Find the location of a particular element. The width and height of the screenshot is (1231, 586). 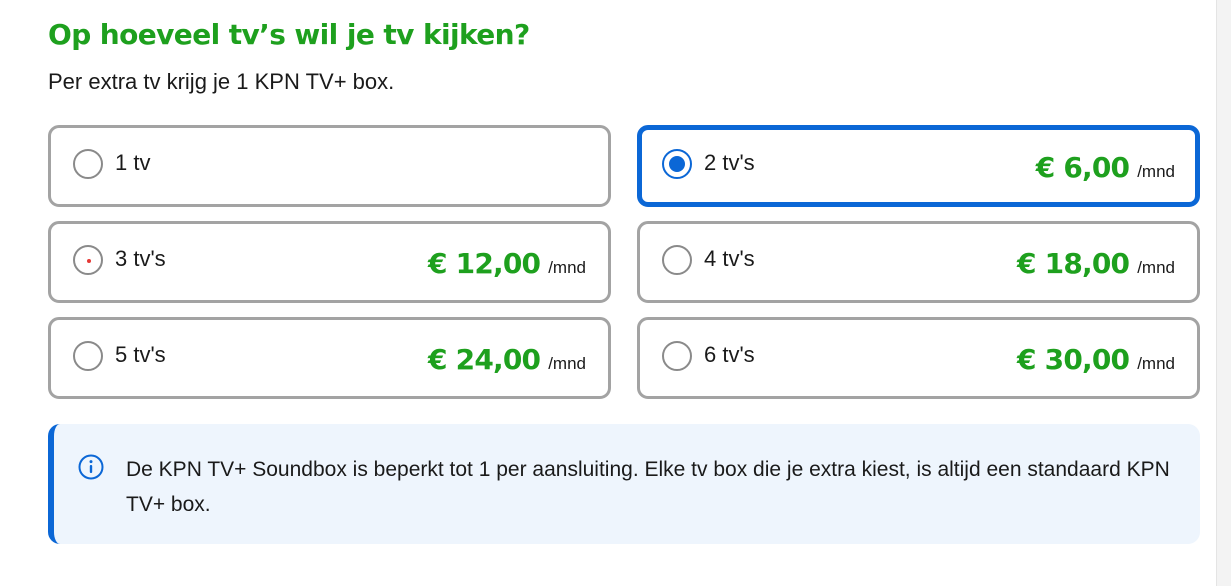

option-label: 1 tv is located at coordinates (133, 162).